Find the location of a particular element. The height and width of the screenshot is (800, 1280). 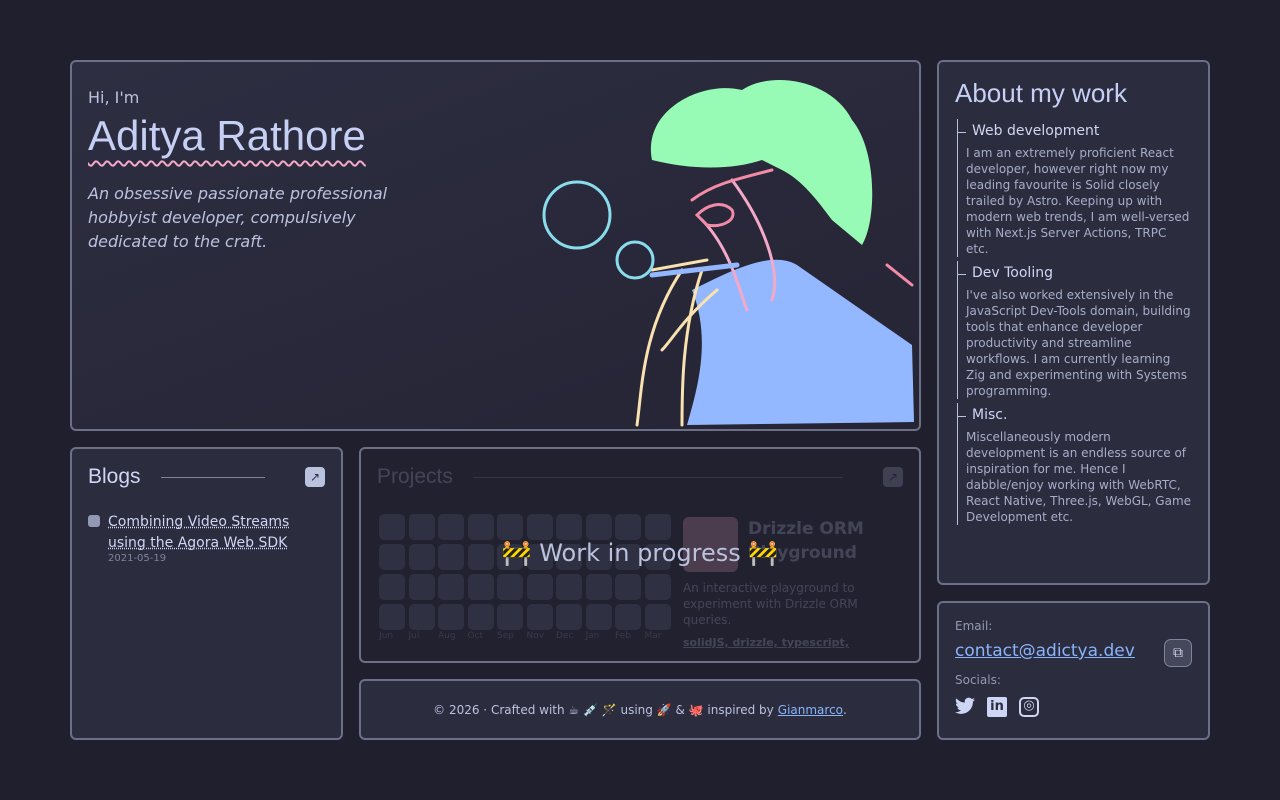

month-label: Jul is located at coordinates (414, 636).